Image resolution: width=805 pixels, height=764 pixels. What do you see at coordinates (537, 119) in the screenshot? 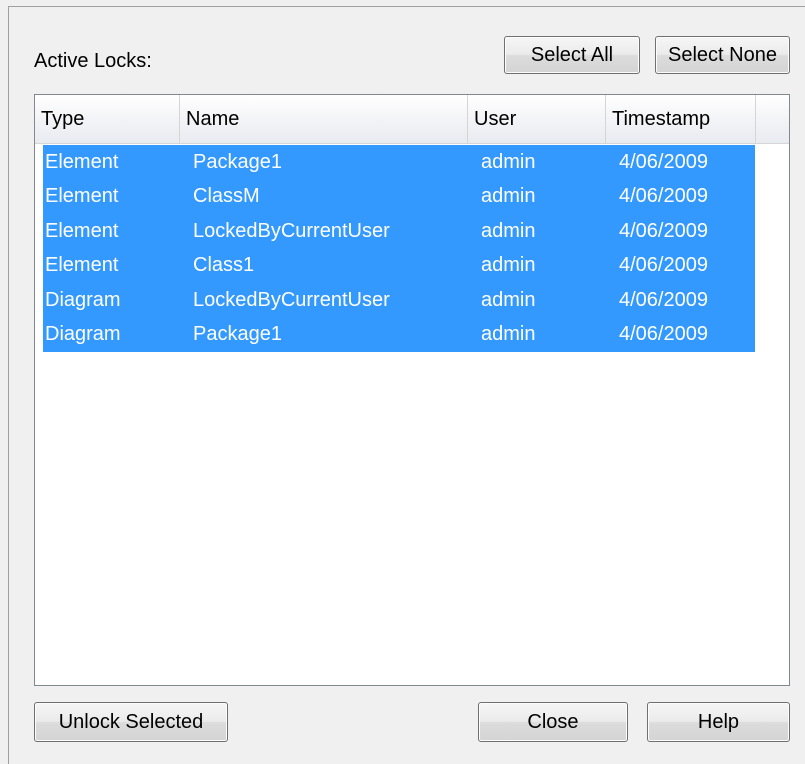
I see `column-header-user: User` at bounding box center [537, 119].